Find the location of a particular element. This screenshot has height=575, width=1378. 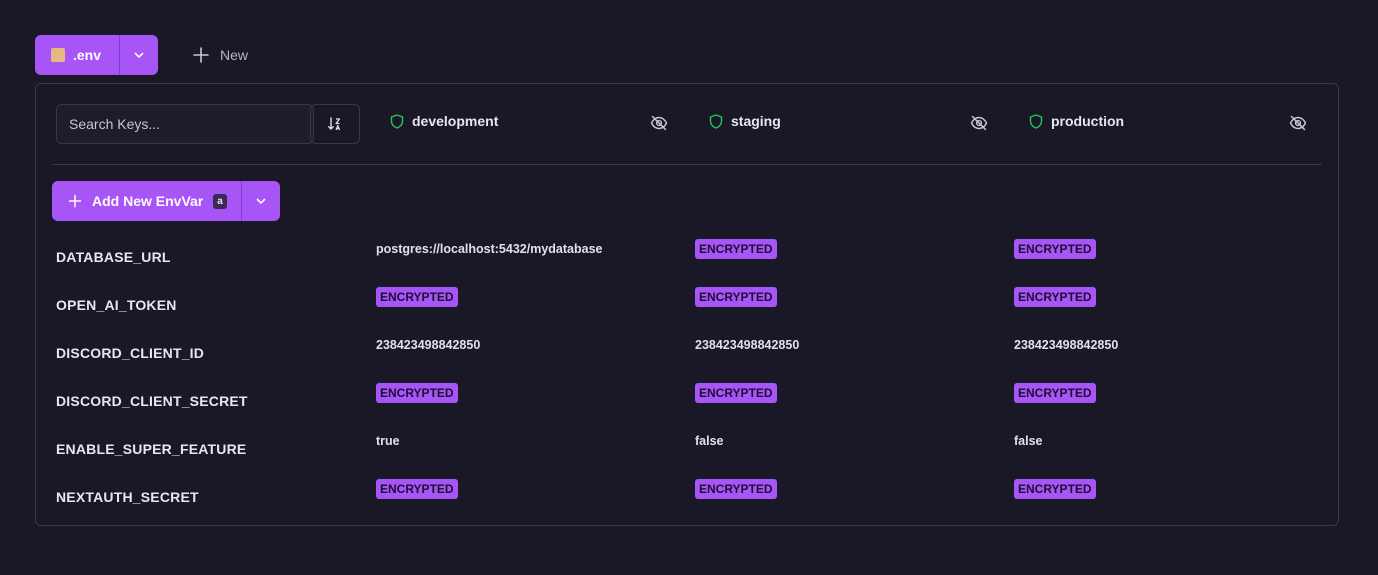

new-file-label: New is located at coordinates (234, 55).